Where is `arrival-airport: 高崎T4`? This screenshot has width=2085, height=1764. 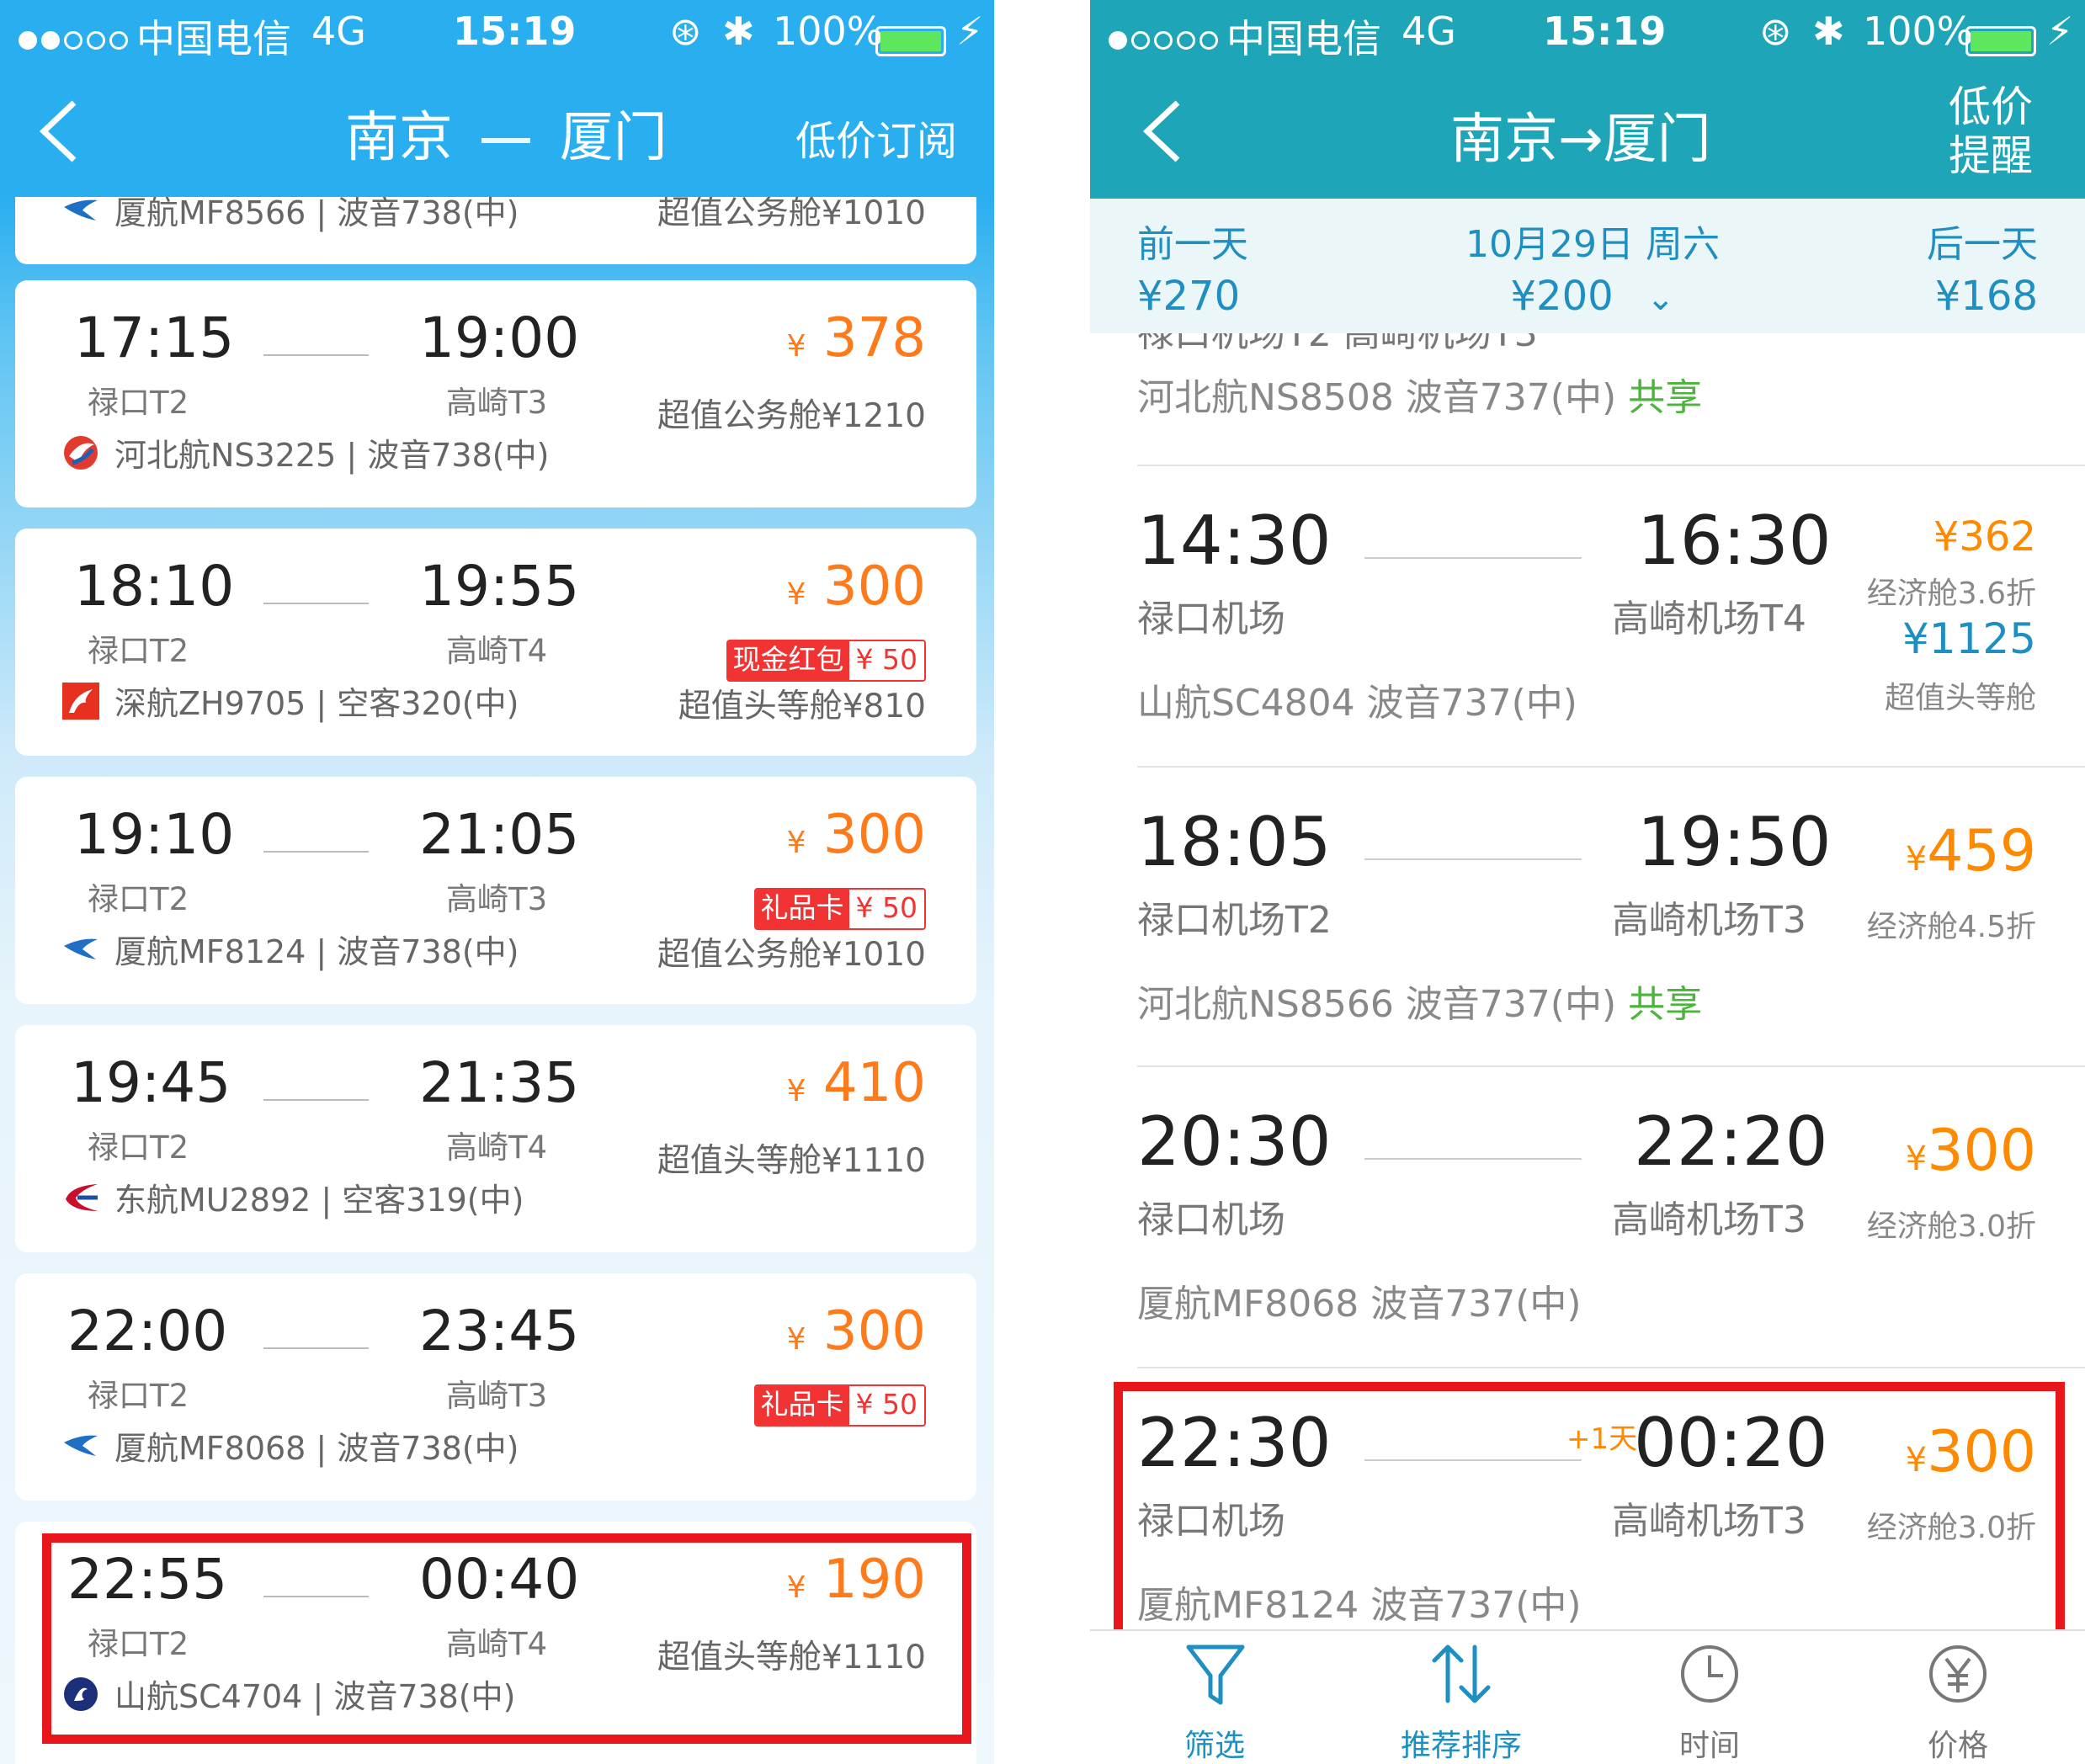
arrival-airport: 高崎T4 is located at coordinates (497, 651).